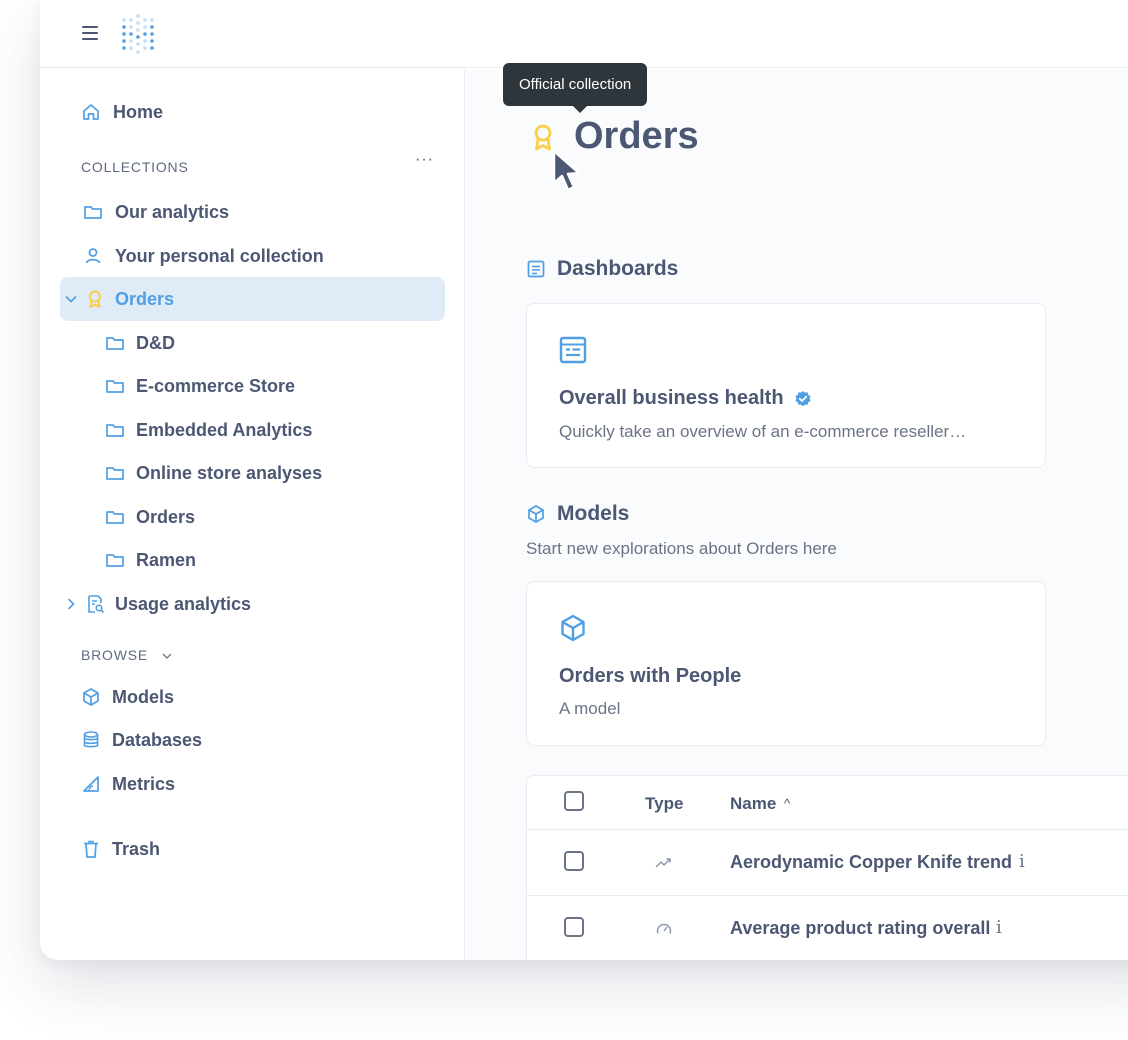 Image resolution: width=1128 pixels, height=1040 pixels. What do you see at coordinates (90, 33) in the screenshot?
I see `hamburger-menu-icon` at bounding box center [90, 33].